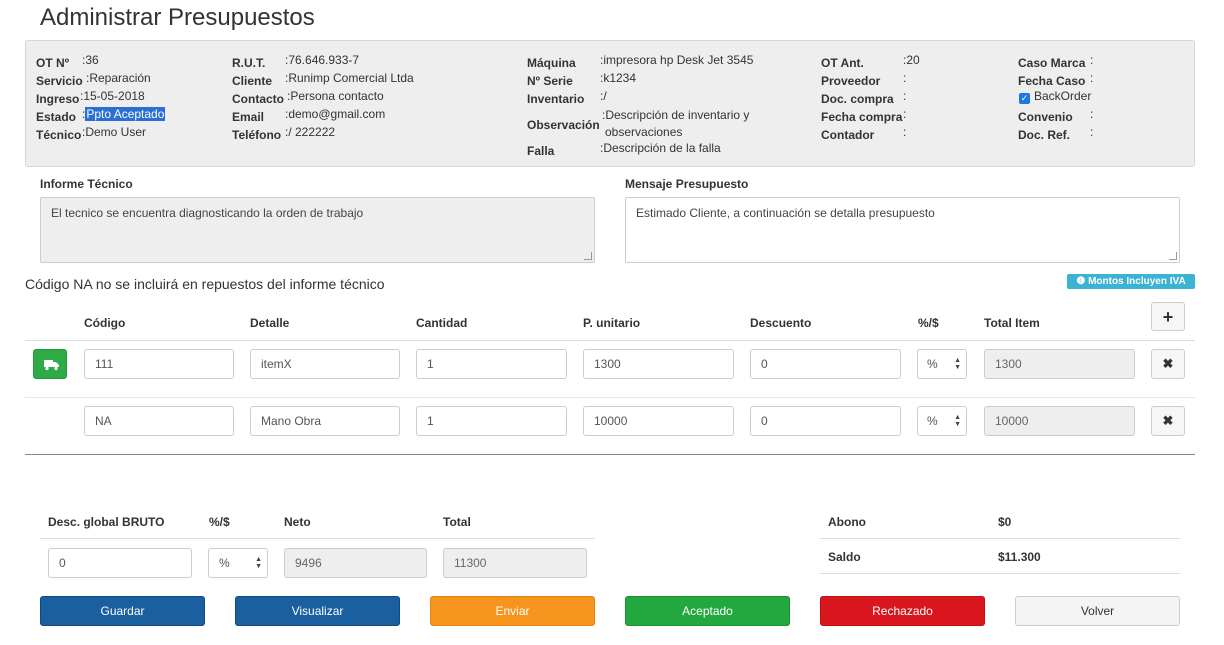  What do you see at coordinates (322, 60) in the screenshot?
I see `rut-value: :76.646.933-7` at bounding box center [322, 60].